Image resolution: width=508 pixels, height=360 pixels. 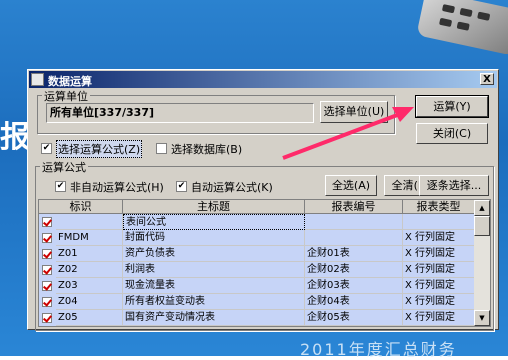 I want to click on annotation-arrow-shaft, so click(x=341, y=136).